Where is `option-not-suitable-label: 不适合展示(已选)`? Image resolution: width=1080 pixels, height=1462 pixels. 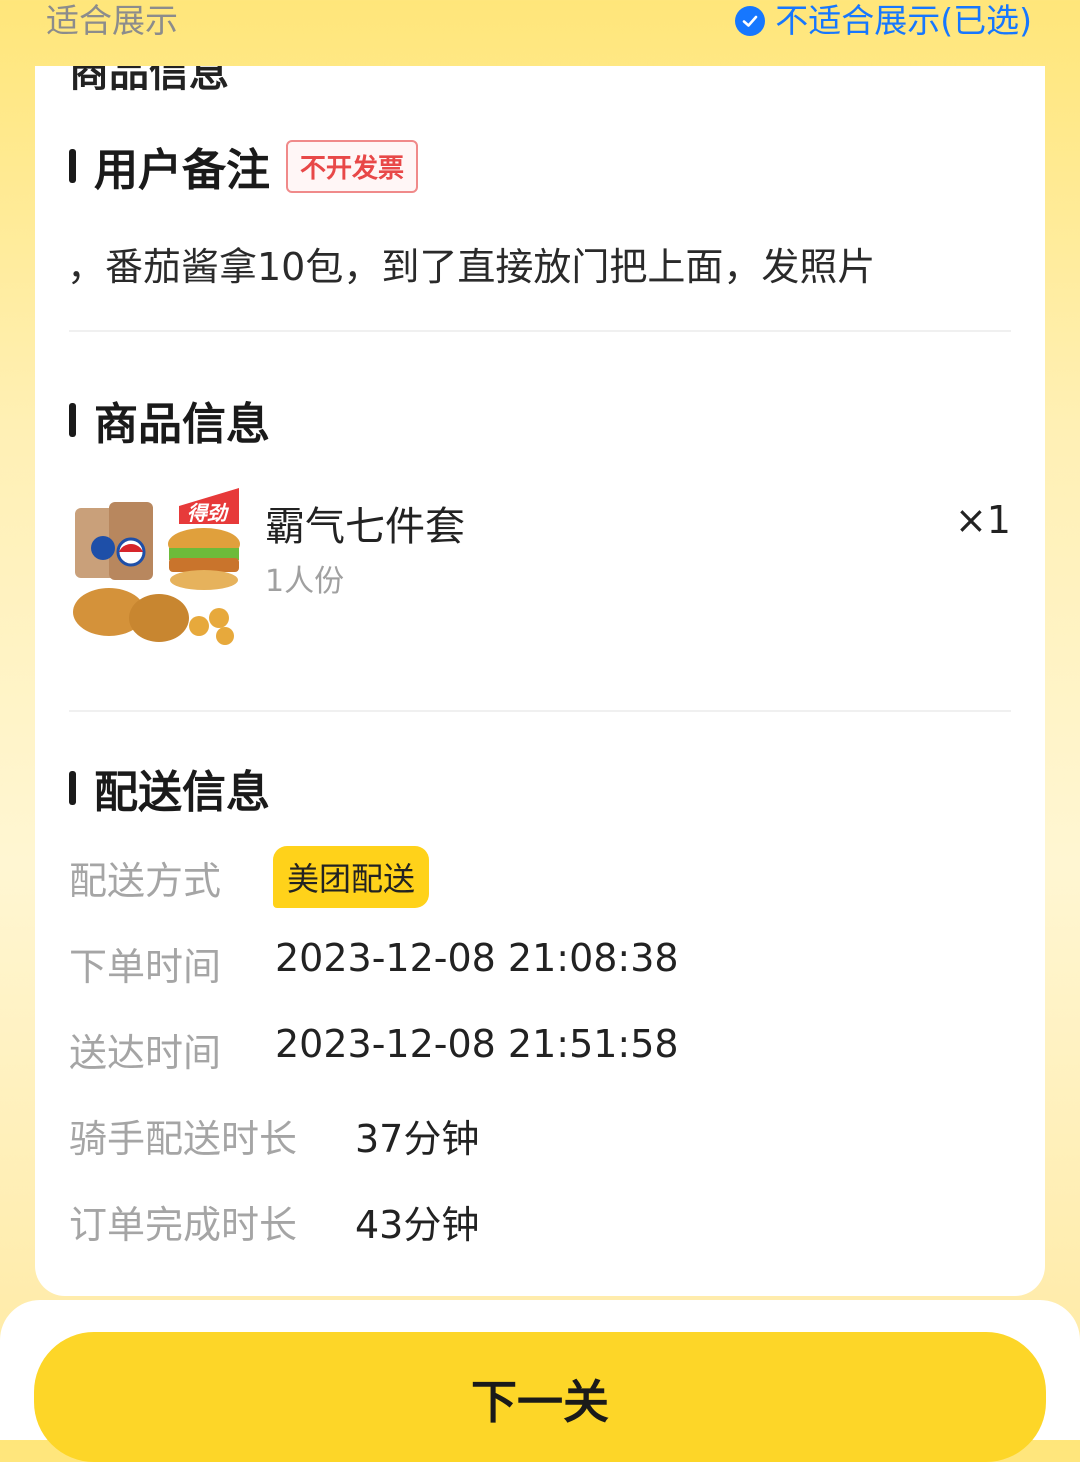
option-not-suitable-label: 不适合展示(已选) is located at coordinates (903, 20).